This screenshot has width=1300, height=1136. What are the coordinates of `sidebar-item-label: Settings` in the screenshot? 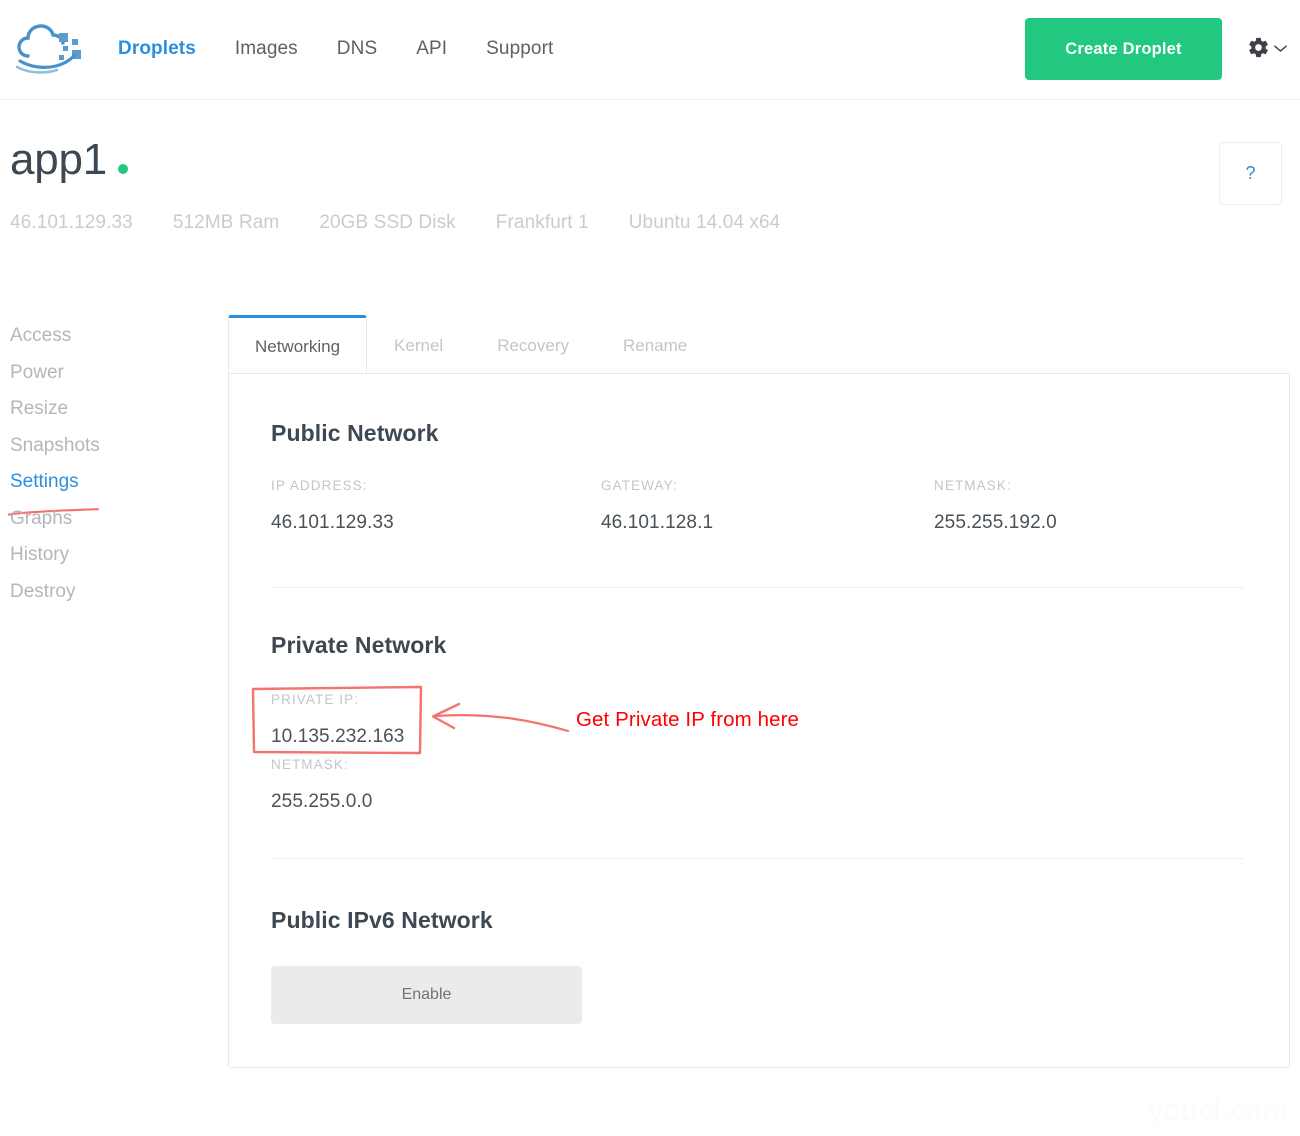 It's located at (44, 481).